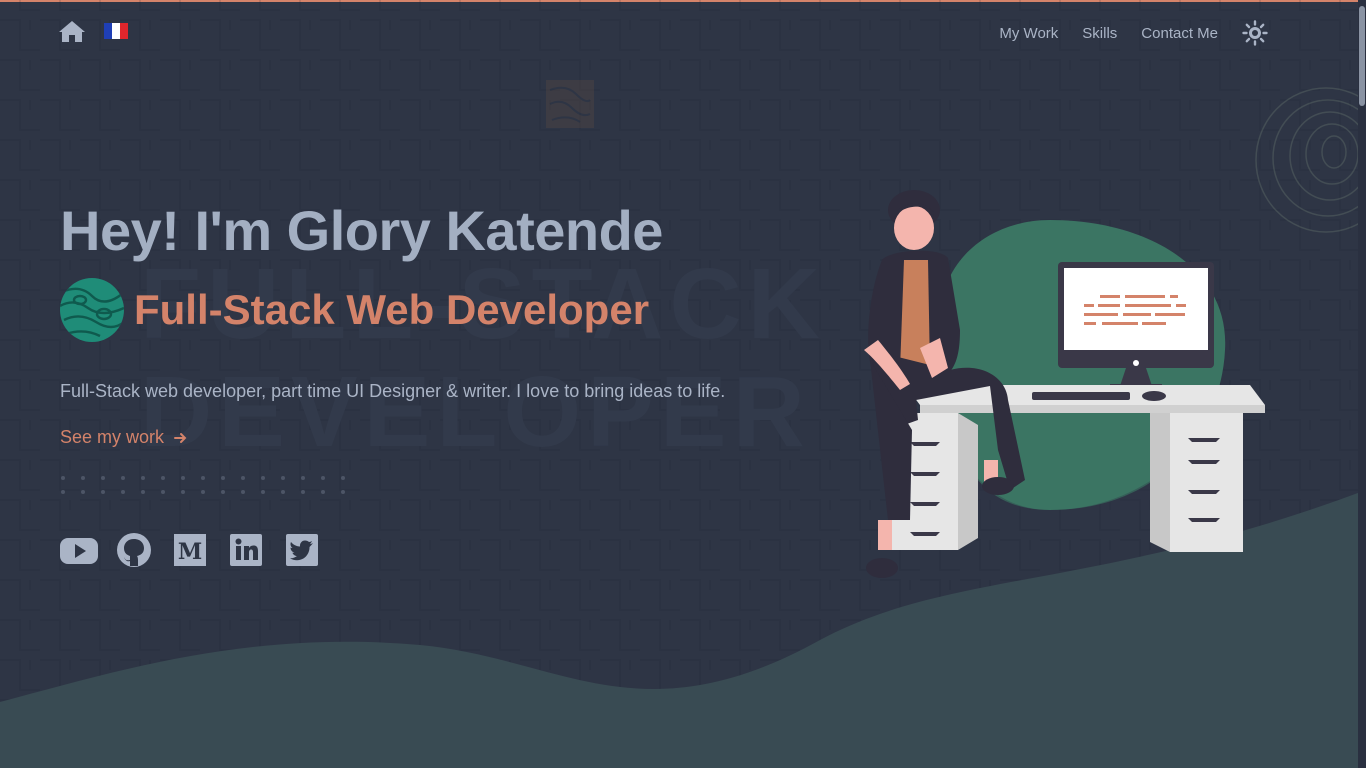  Describe the element at coordinates (1179, 33) in the screenshot. I see `nav-link-contact-me: Contact Me` at that location.